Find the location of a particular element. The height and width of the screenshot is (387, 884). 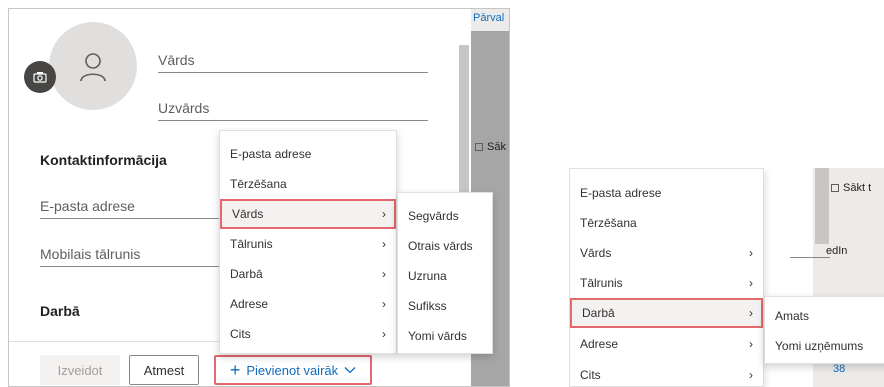

mobile-input is located at coordinates (130, 254).